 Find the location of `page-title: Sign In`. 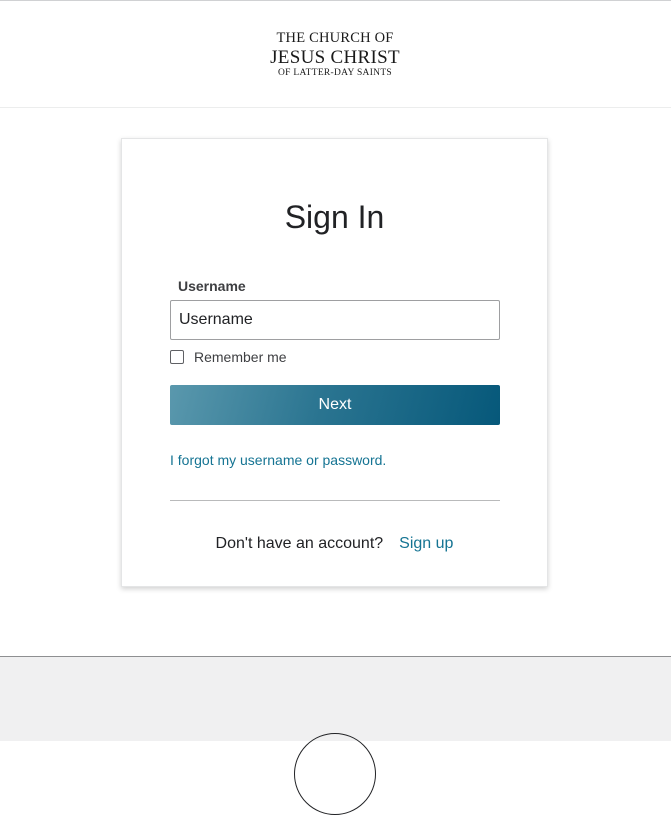

page-title: Sign In is located at coordinates (334, 217).